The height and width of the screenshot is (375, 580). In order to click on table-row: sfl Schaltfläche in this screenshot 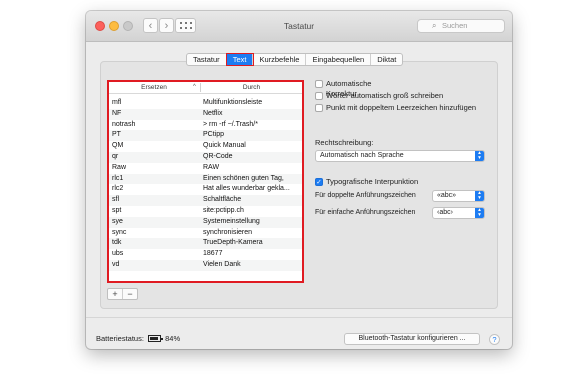, I will do `click(205, 200)`.